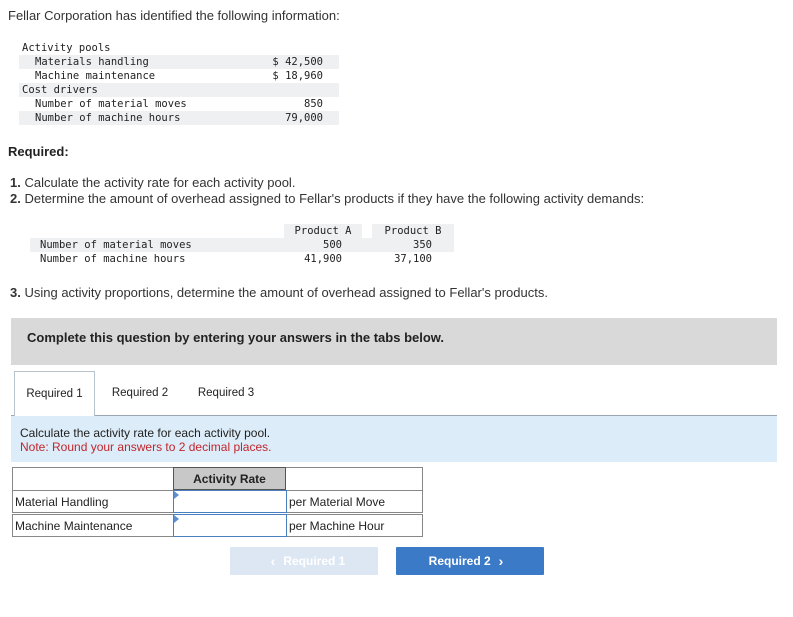 Image resolution: width=793 pixels, height=617 pixels. I want to click on required-heading: Required:, so click(38, 151).